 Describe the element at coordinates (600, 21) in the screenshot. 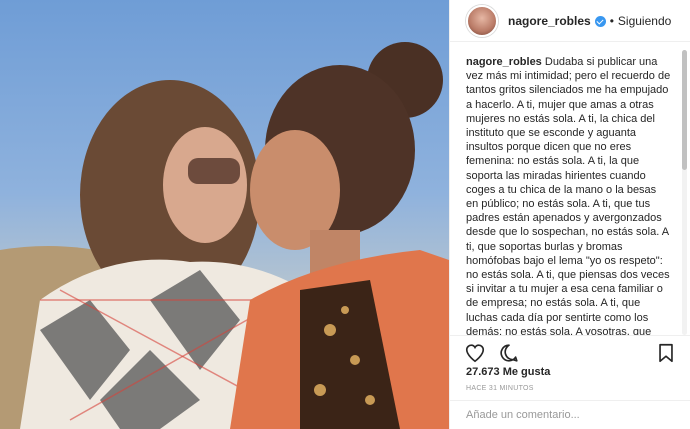

I see `verified-badge-icon` at that location.